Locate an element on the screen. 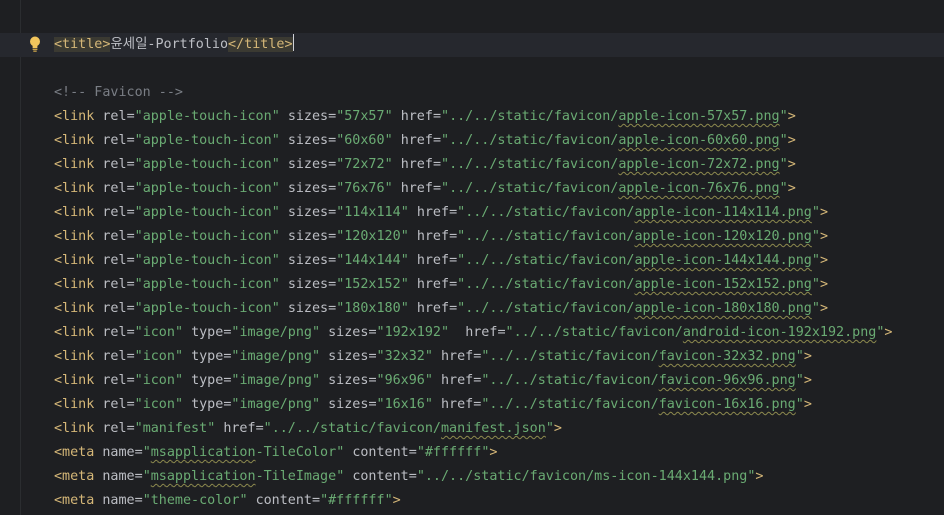  code-line-title: <title>윤세일-Portfolio</title> is located at coordinates (174, 45).